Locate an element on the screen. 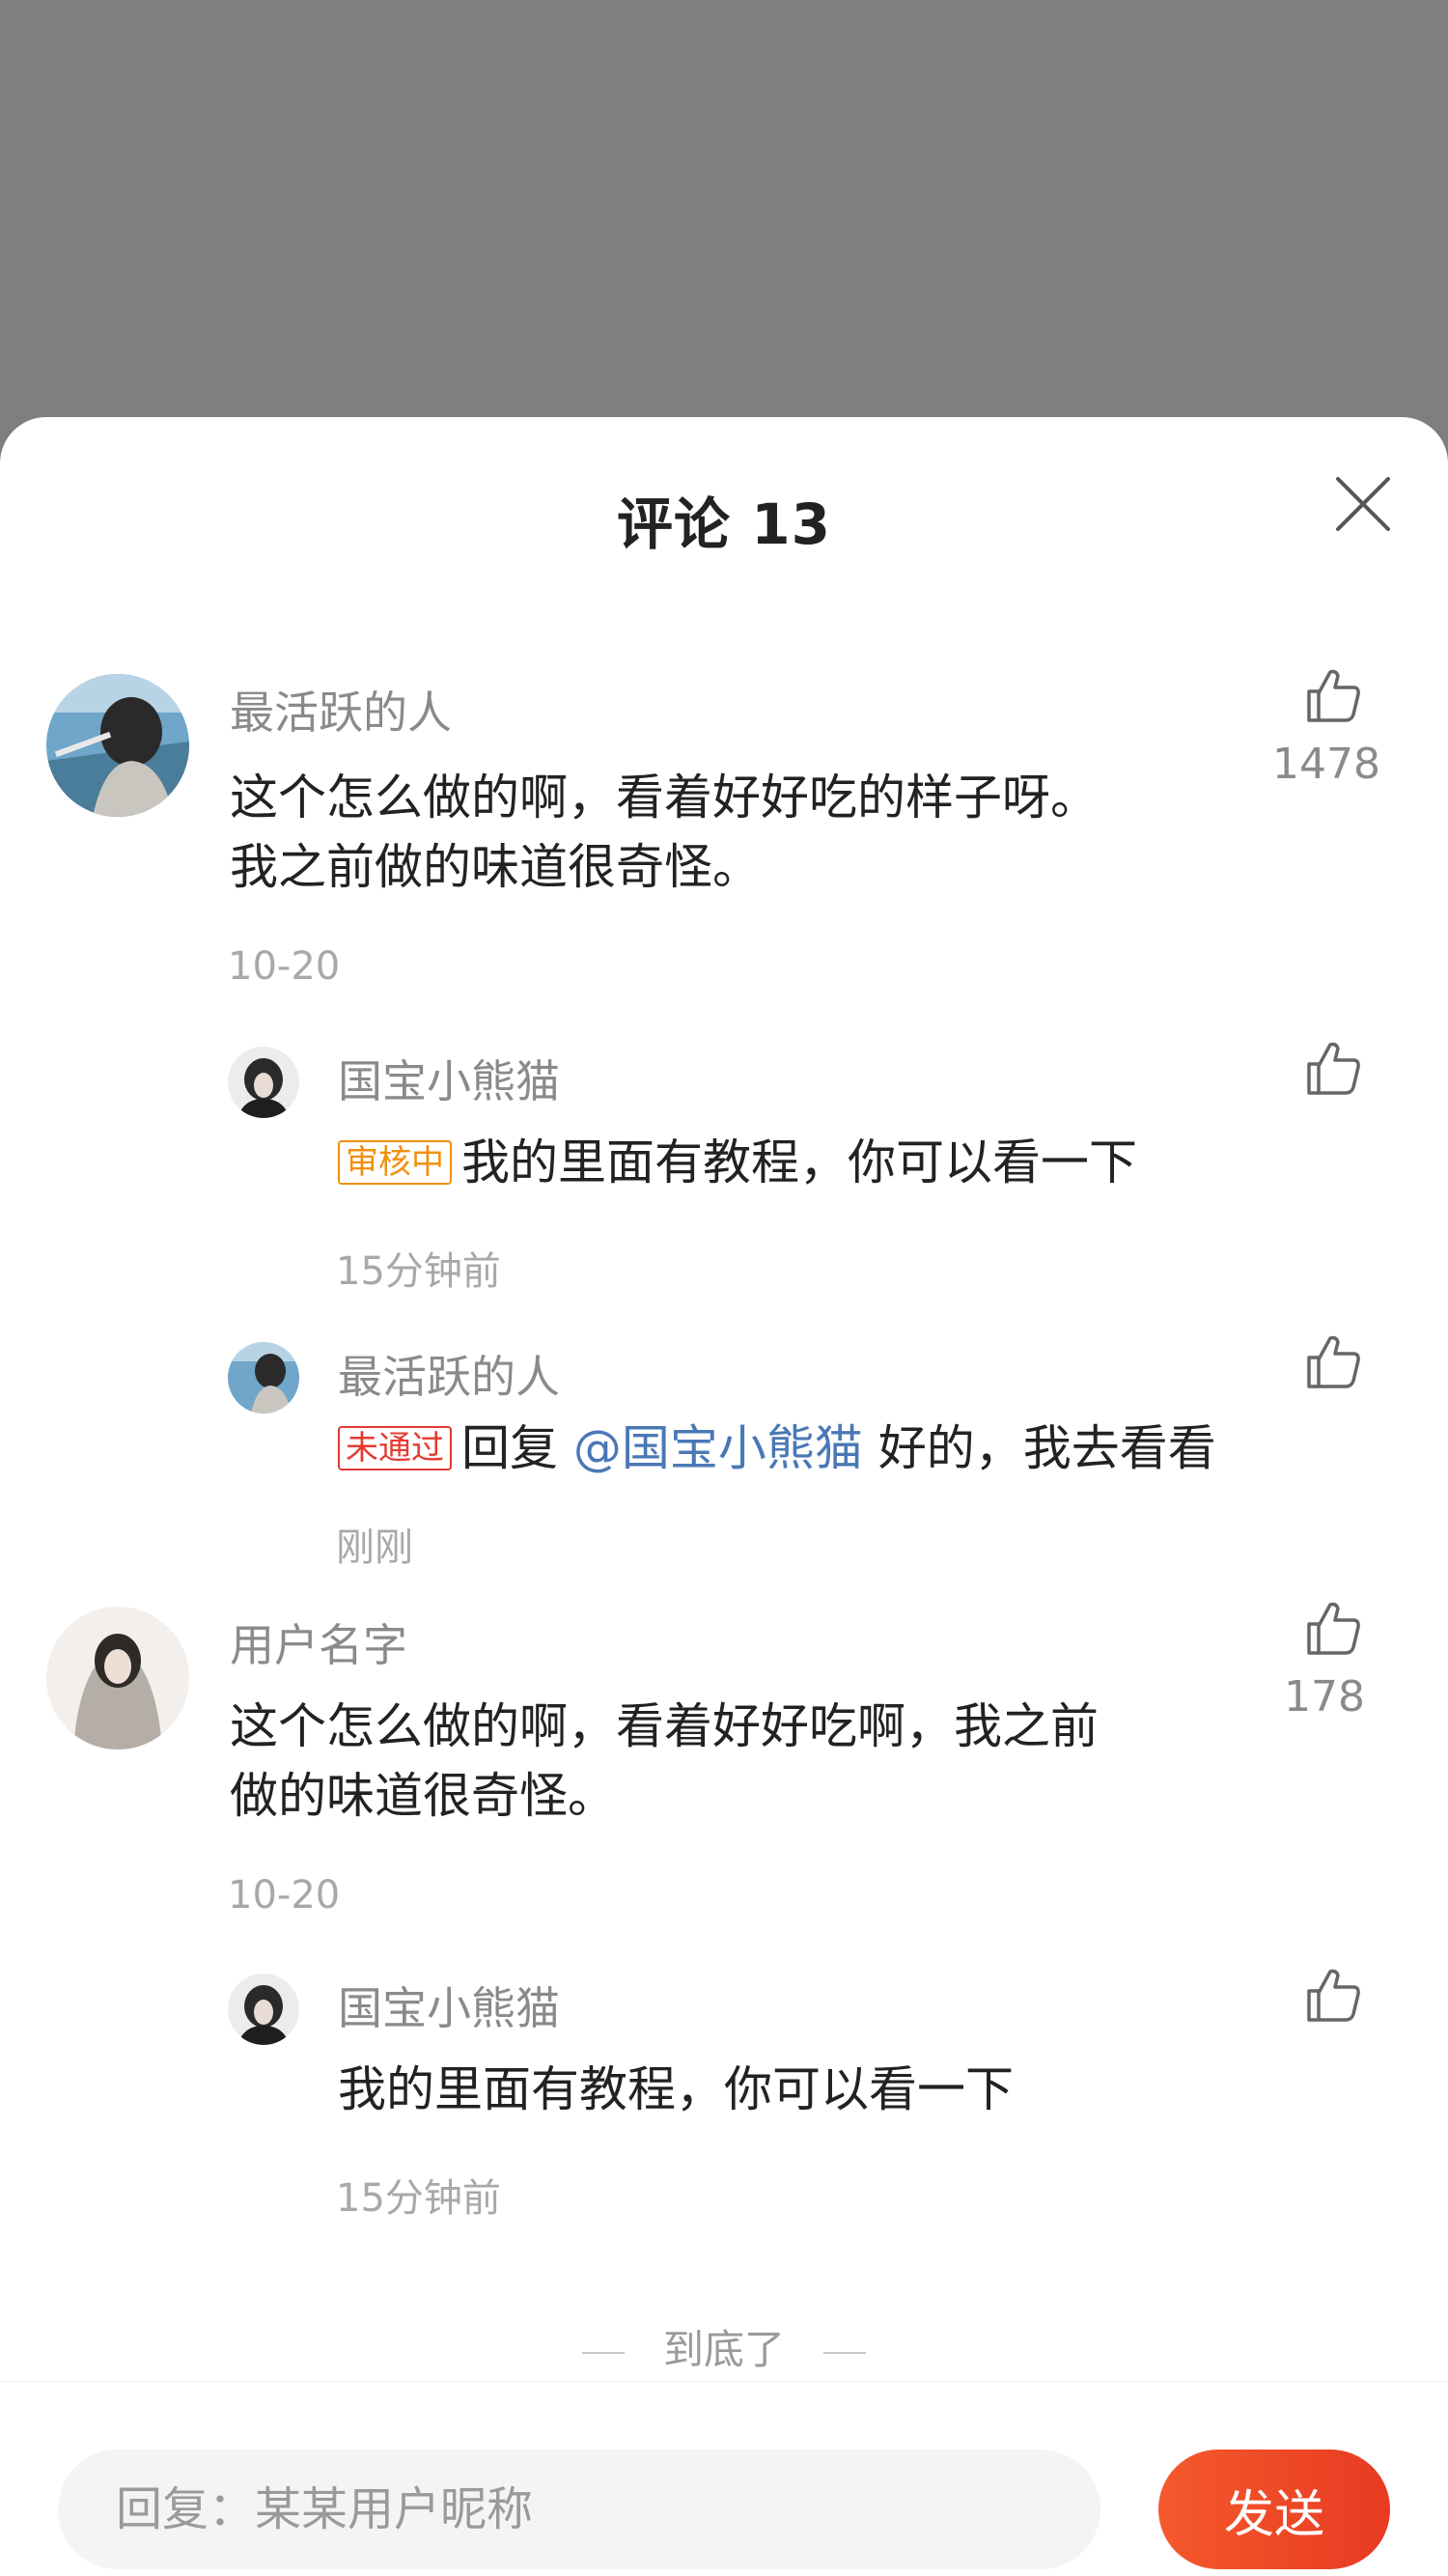 The image size is (1448, 2576). reply-text: 好的，我去看看 is located at coordinates (1046, 1448).